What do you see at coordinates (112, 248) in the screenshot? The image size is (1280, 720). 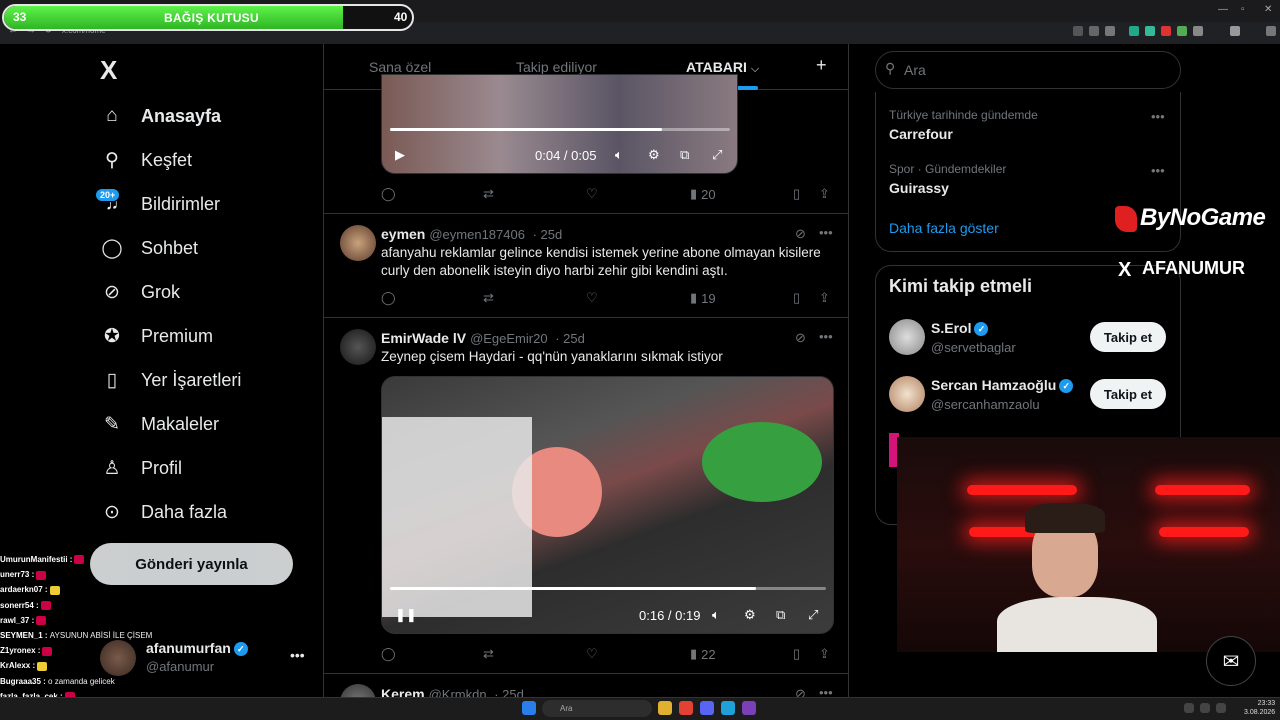 I see `chat-icon: ◯` at bounding box center [112, 248].